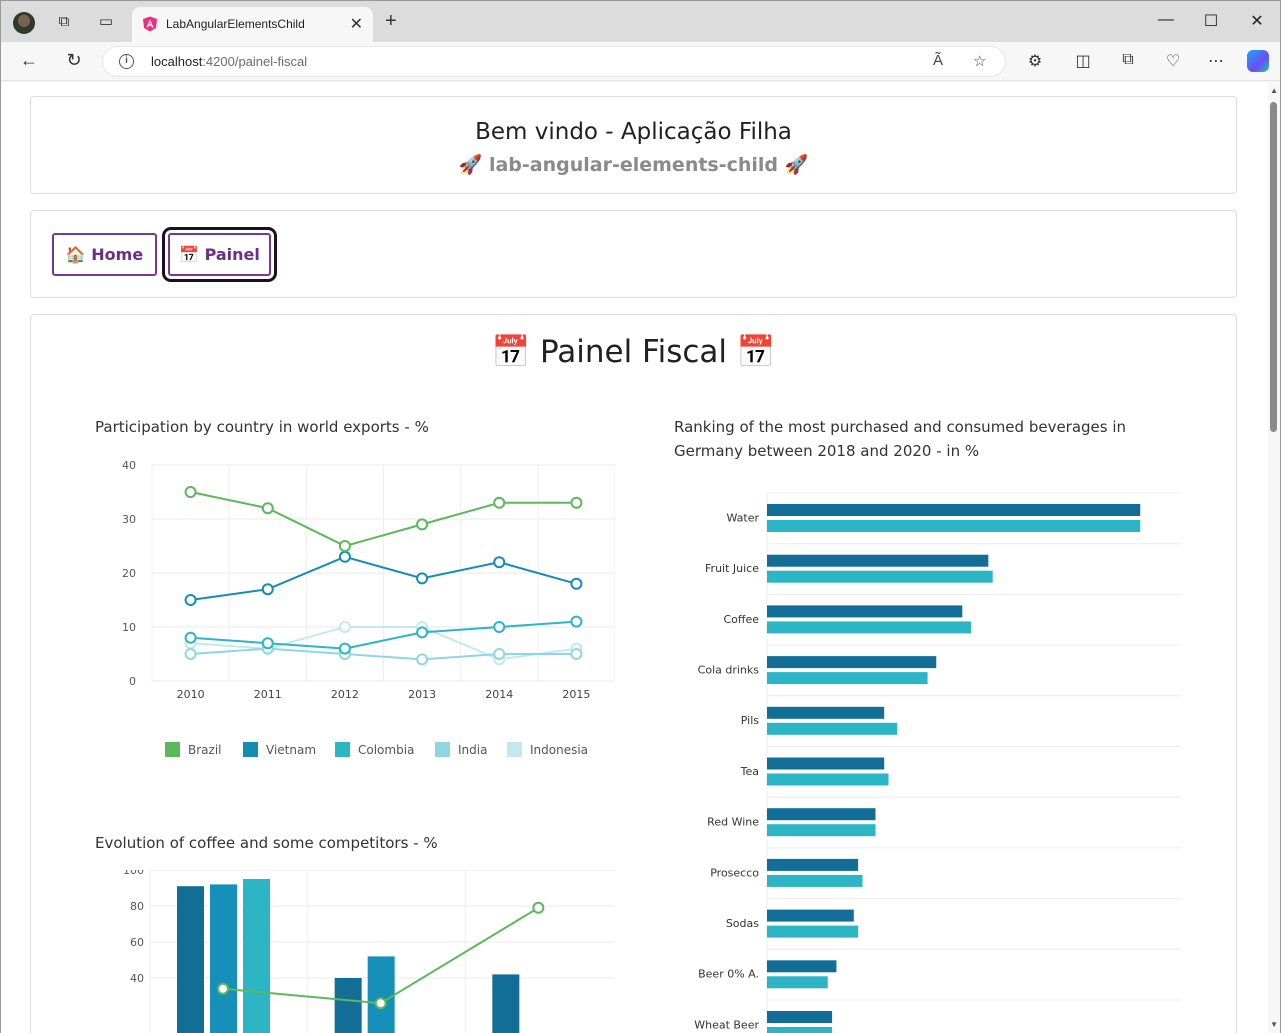 This screenshot has height=1033, width=1281. Describe the element at coordinates (749, 771) in the screenshot. I see `category-label: Tea` at that location.